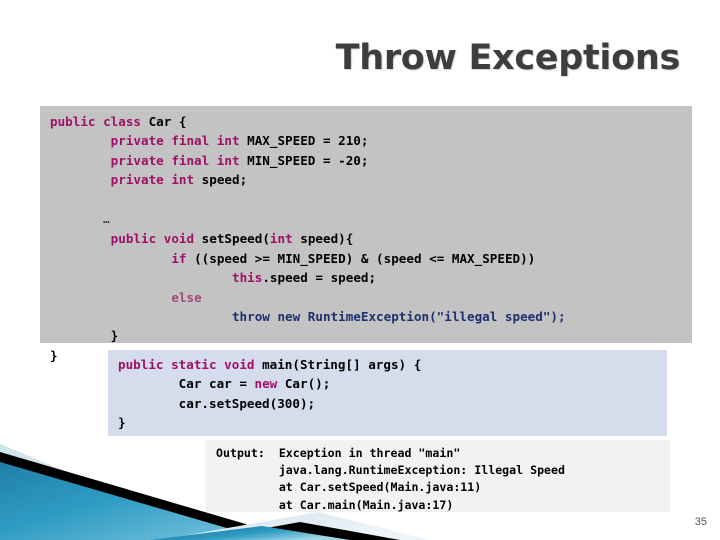 Image resolution: width=720 pixels, height=540 pixels. What do you see at coordinates (186, 384) in the screenshot?
I see `code-token: Car car =` at bounding box center [186, 384].